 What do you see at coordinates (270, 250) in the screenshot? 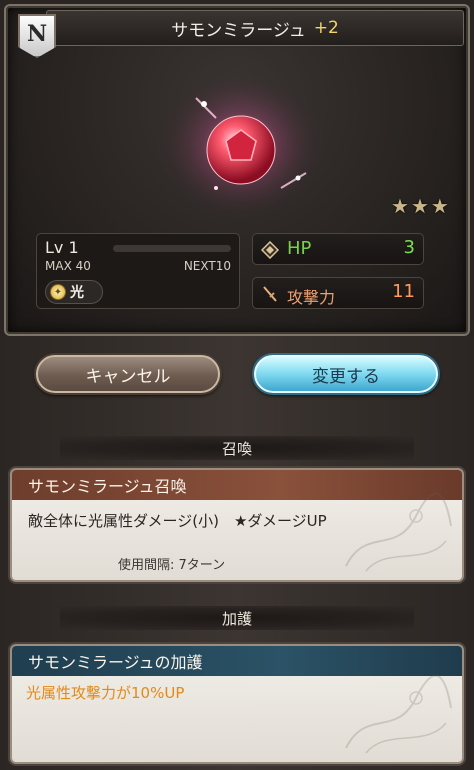
I see `diamond-icon` at bounding box center [270, 250].